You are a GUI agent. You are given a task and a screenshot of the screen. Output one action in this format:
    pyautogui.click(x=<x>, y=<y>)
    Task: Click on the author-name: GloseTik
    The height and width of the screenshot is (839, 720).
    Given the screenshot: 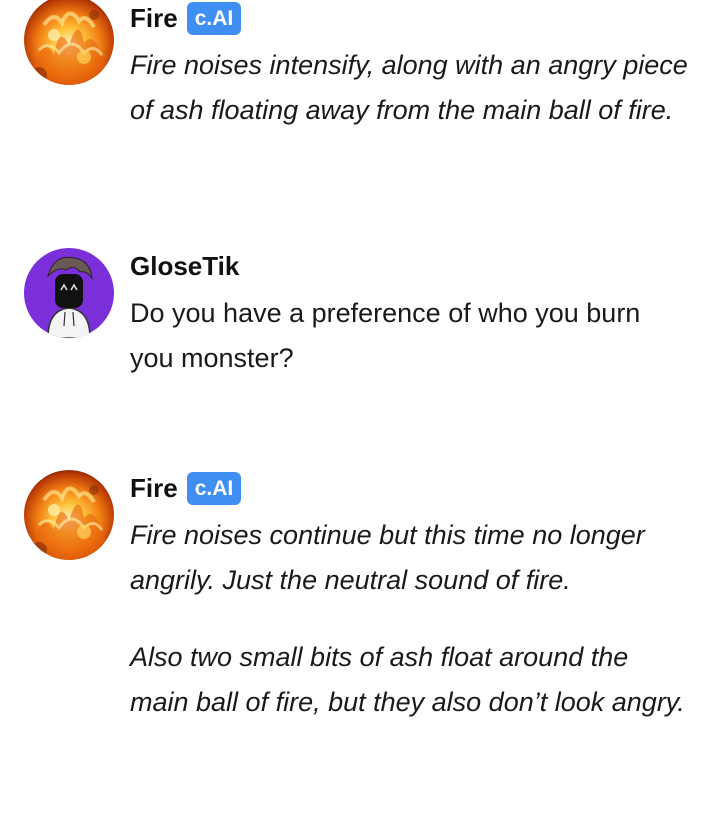 What is the action you would take?
    pyautogui.click(x=184, y=266)
    